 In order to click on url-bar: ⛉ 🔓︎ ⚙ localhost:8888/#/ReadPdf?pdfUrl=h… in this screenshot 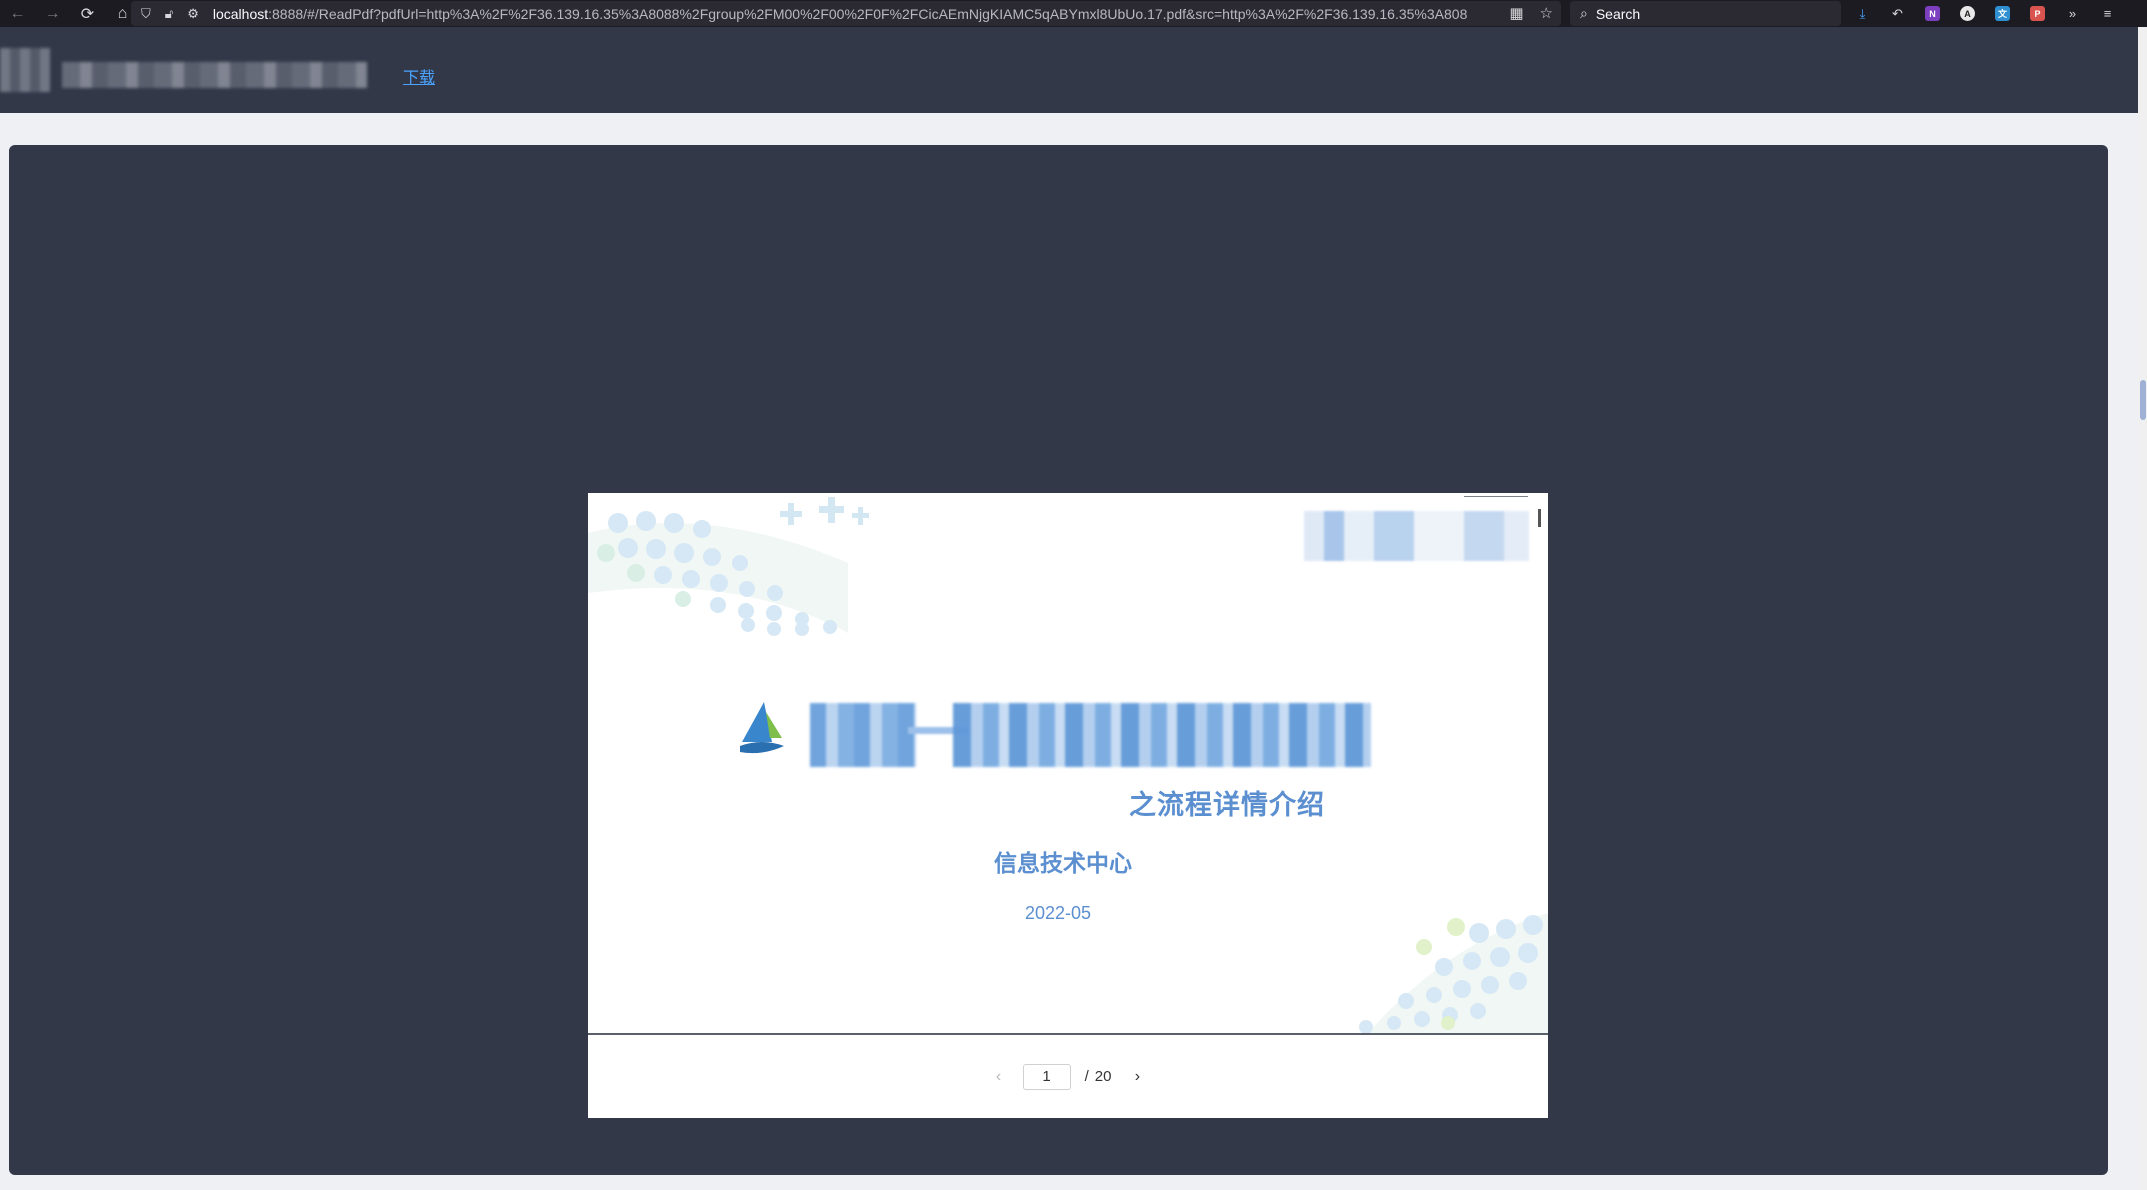, I will do `click(846, 13)`.